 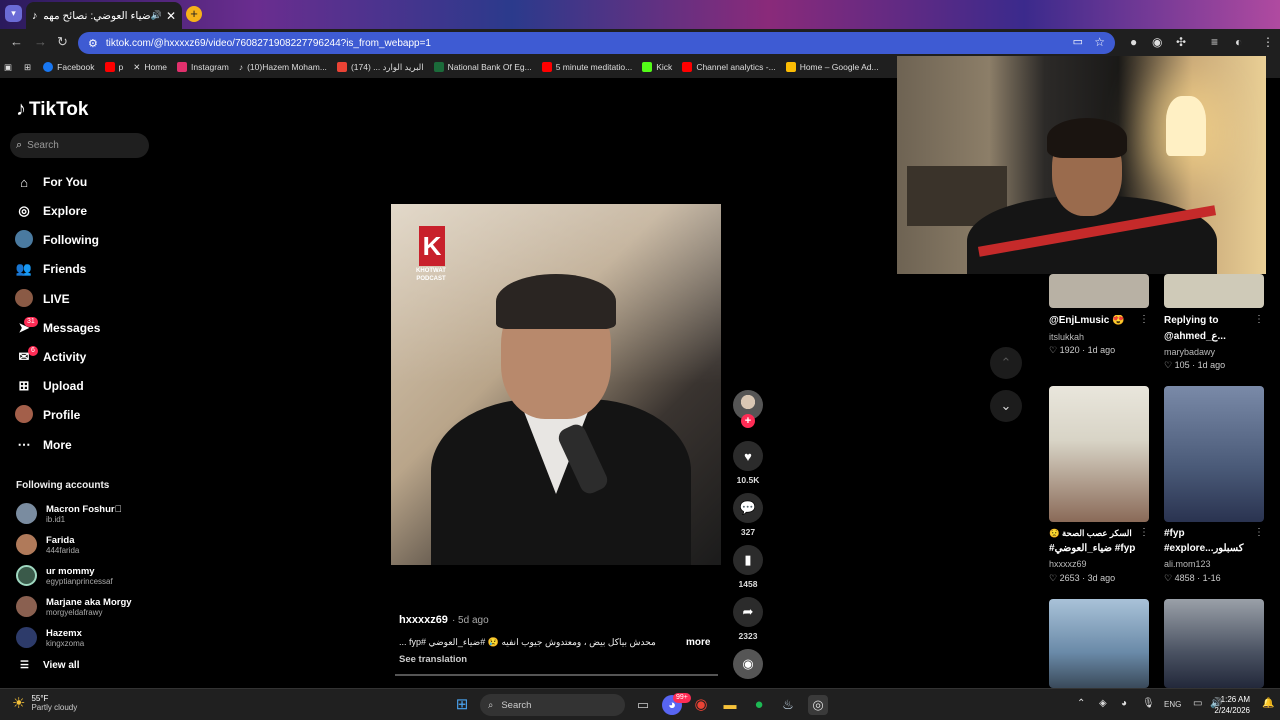 I want to click on bookmark-kick: Kick, so click(x=657, y=67).